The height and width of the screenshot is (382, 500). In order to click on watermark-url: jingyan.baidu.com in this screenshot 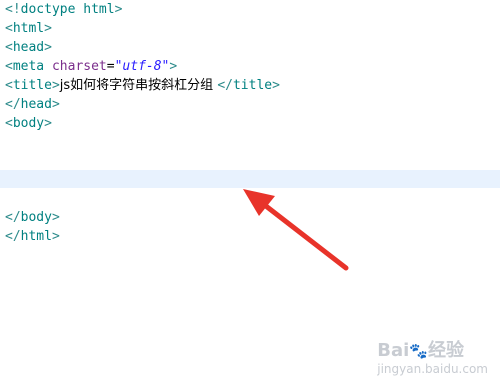, I will do `click(432, 369)`.